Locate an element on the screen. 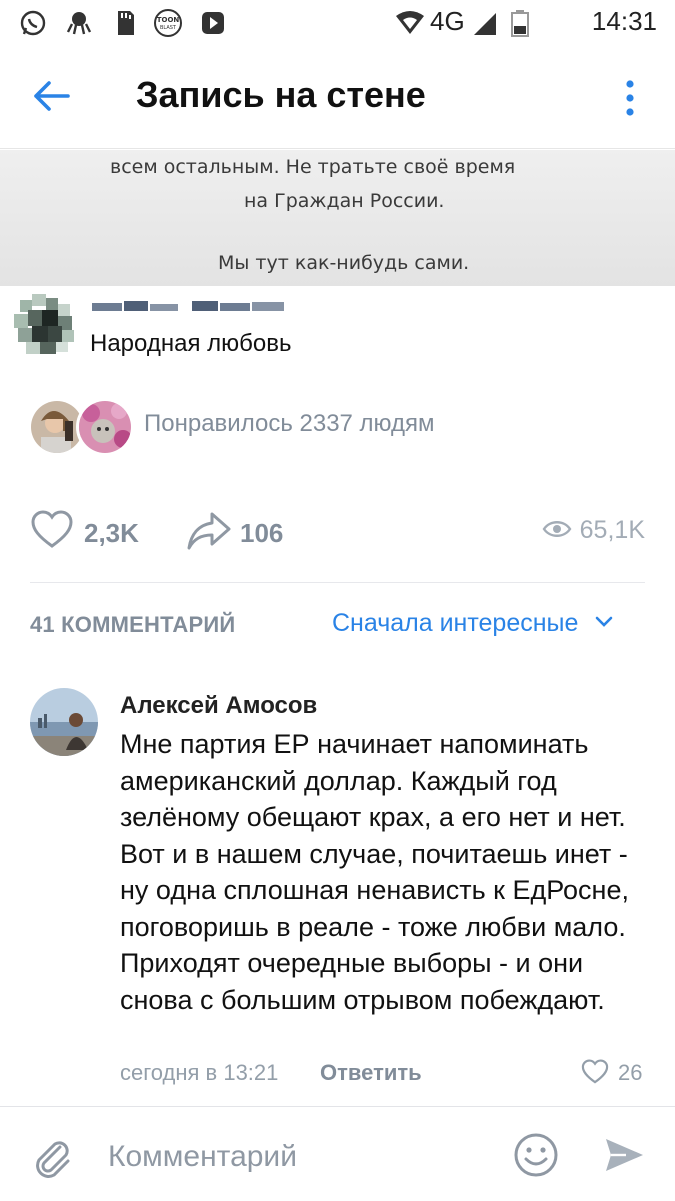  wifi-icon is located at coordinates (410, 22).